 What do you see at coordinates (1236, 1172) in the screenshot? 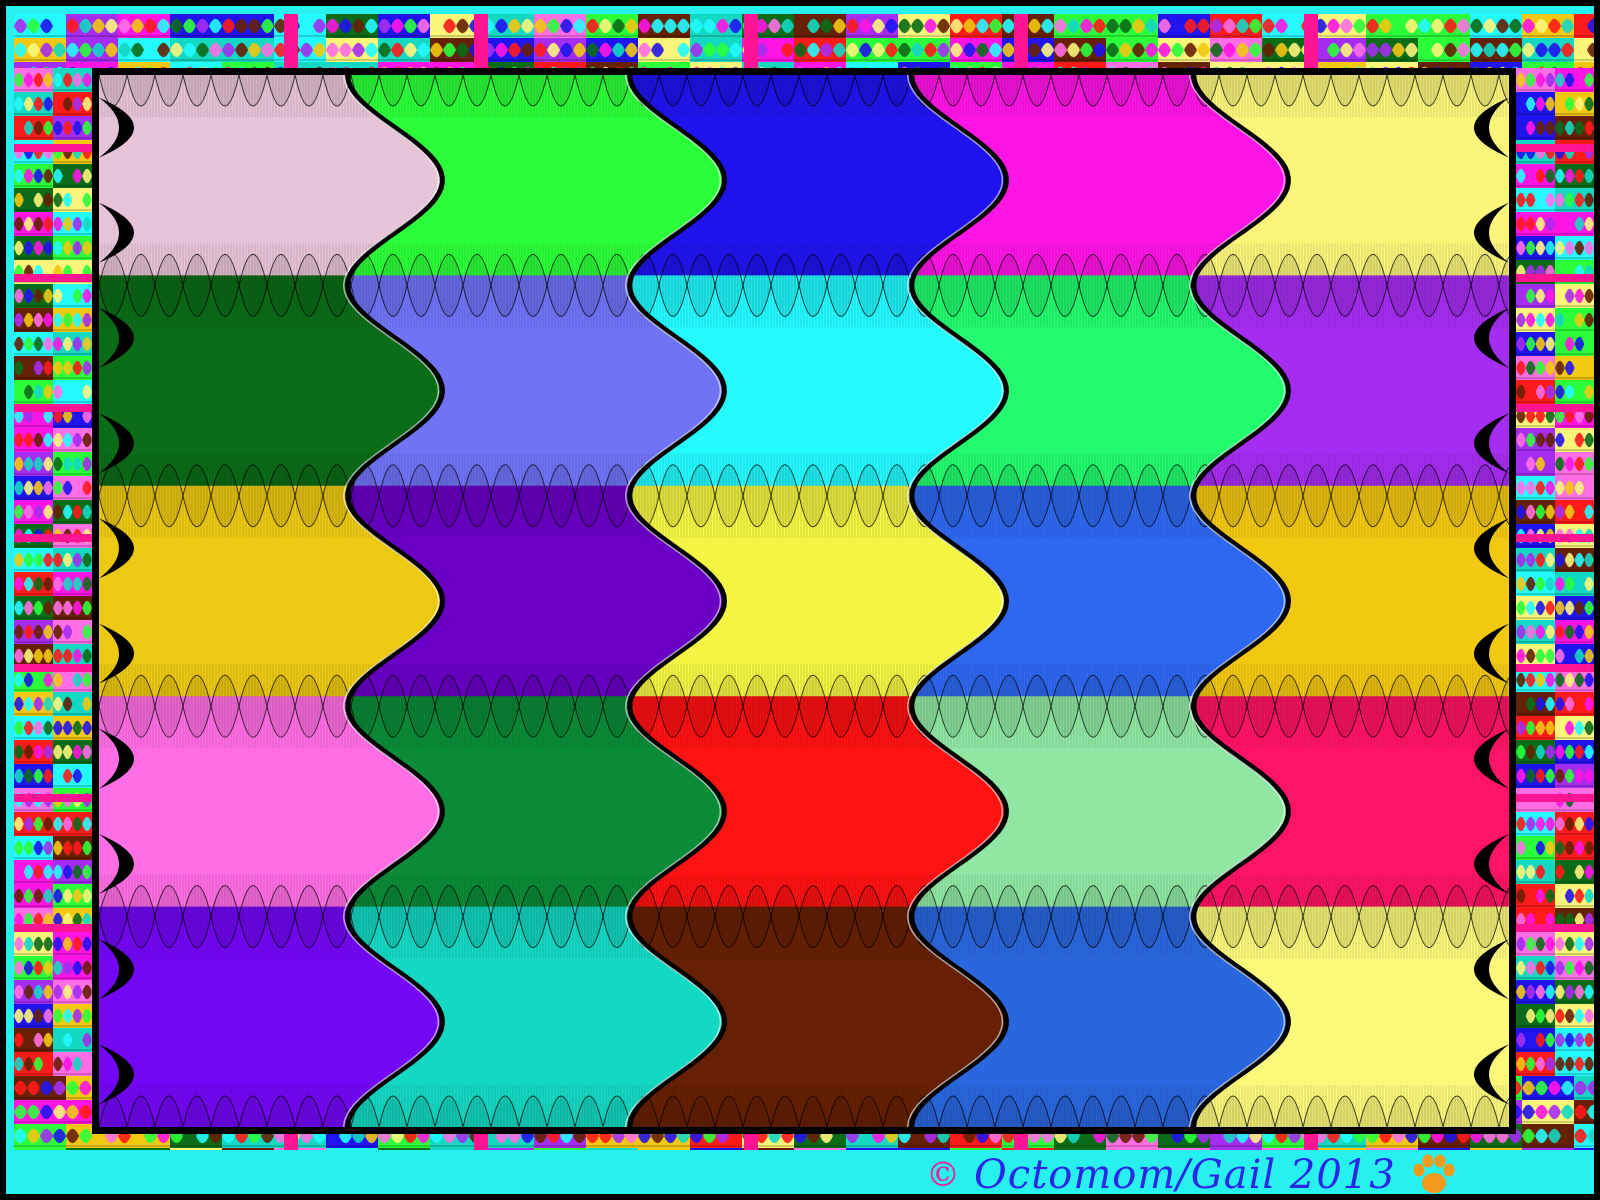
I see `artist-credit: © Octomom/Gail 2013` at bounding box center [1236, 1172].